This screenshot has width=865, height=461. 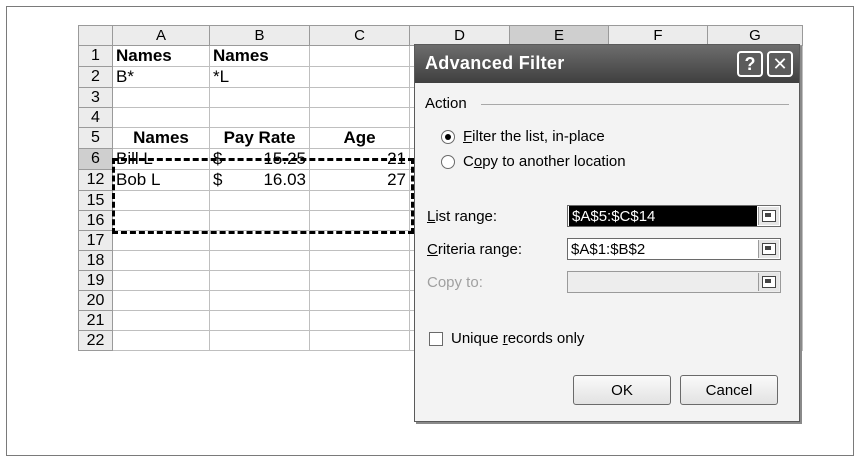 I want to click on row-header: 12, so click(x=95, y=180).